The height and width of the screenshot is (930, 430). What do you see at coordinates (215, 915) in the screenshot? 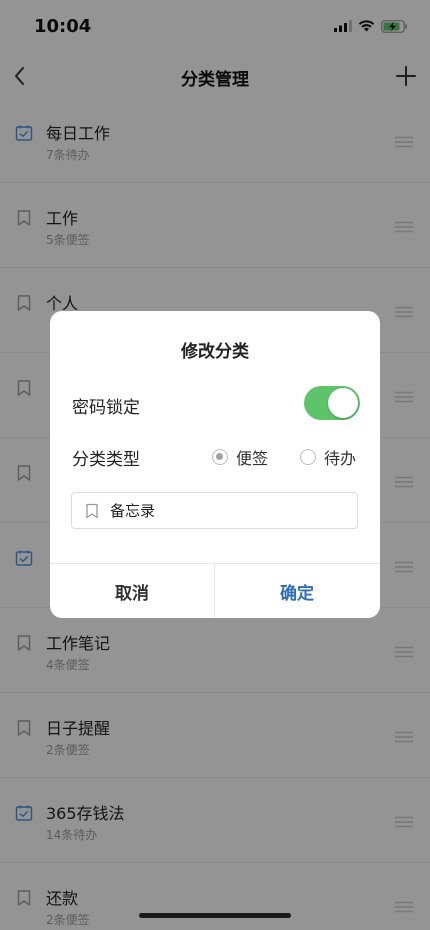
I see `home-indicator` at bounding box center [215, 915].